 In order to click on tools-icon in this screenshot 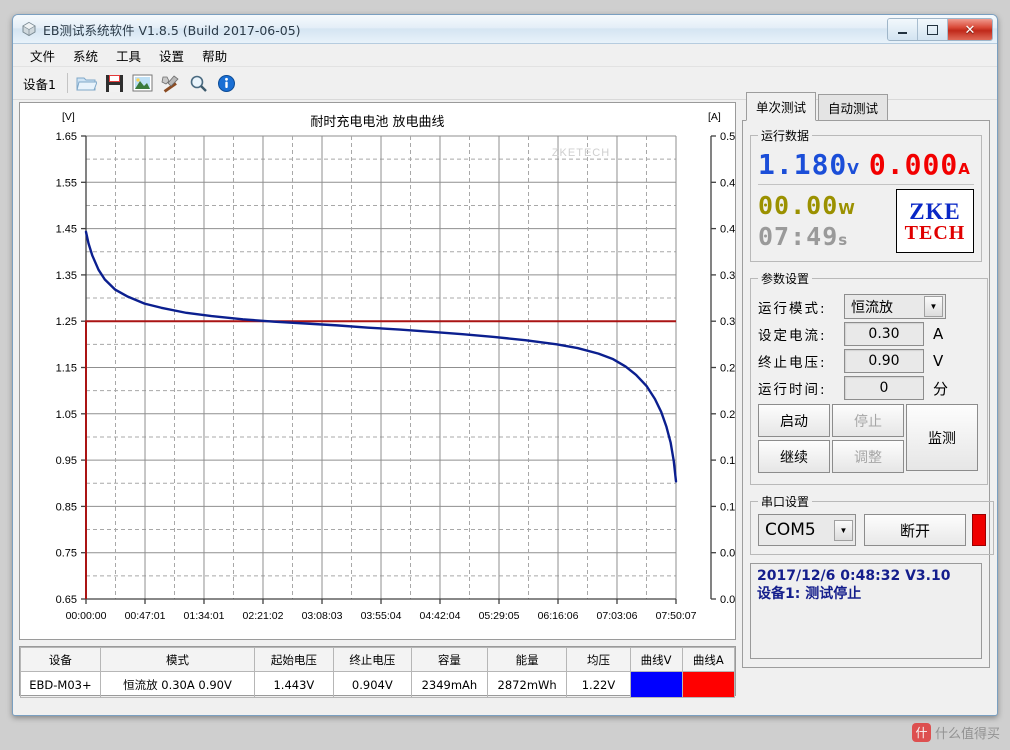, I will do `click(171, 83)`.